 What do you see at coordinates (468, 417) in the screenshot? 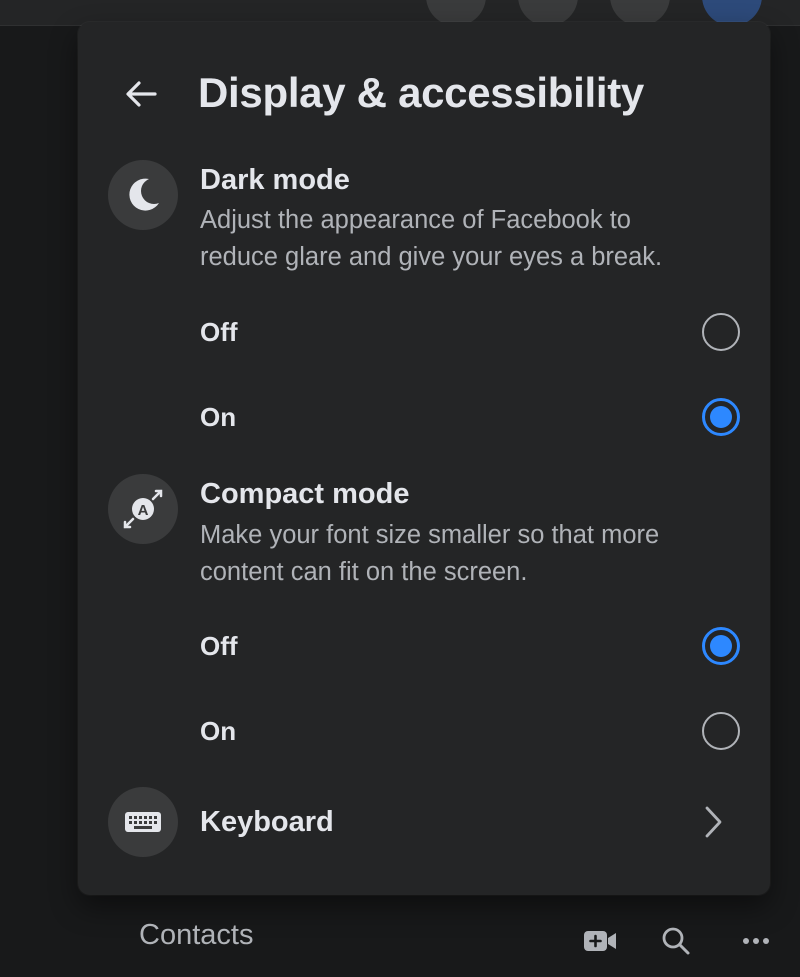
I see `dark-mode-on-option: On` at bounding box center [468, 417].